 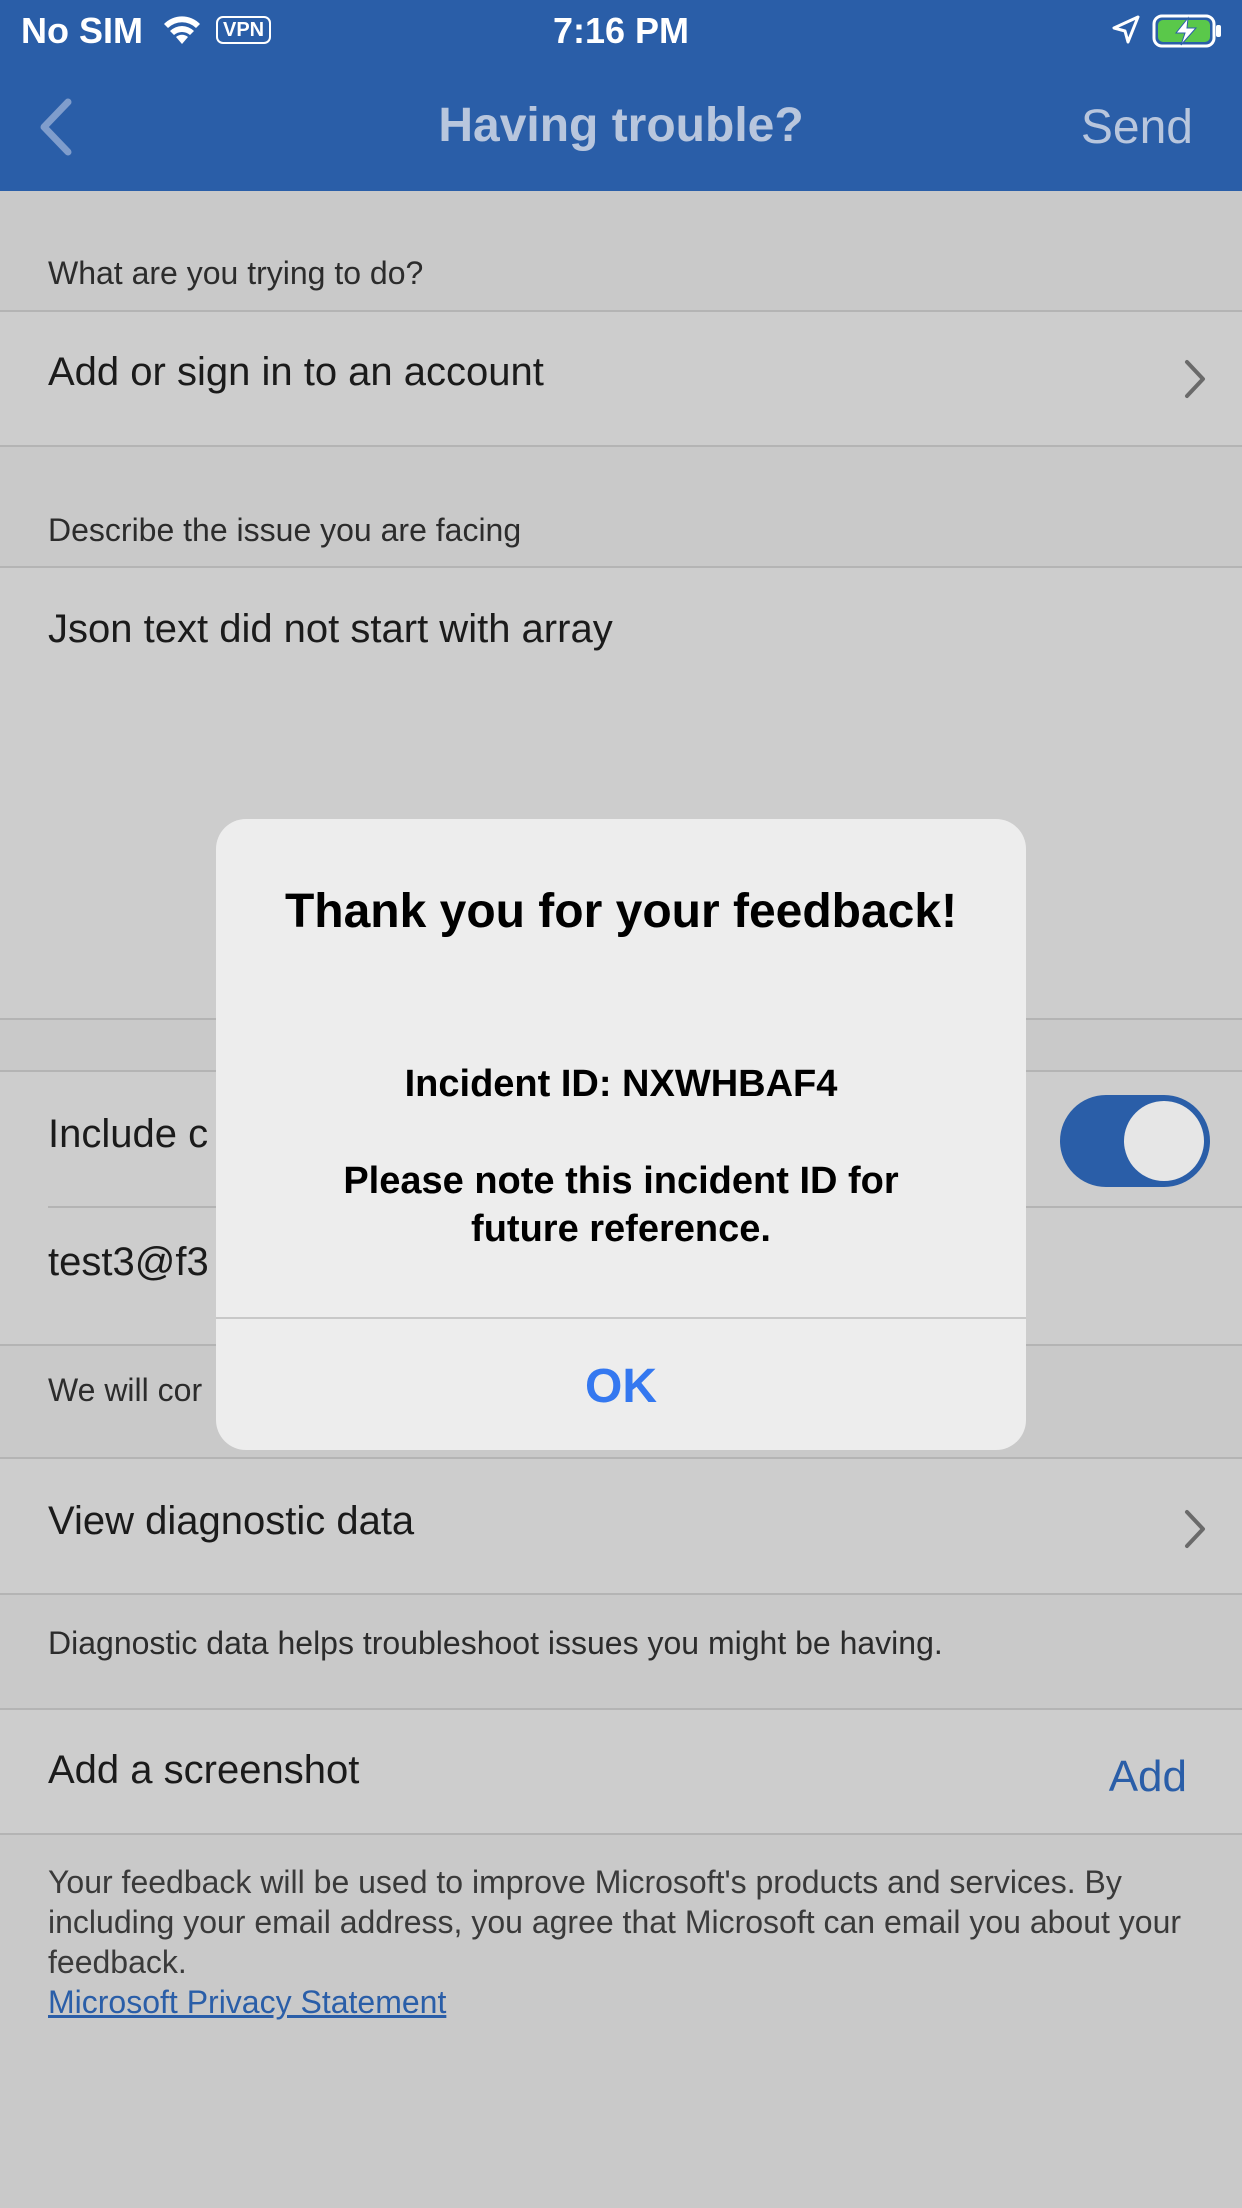 I want to click on nav-bar: Having trouble? Send, so click(x=621, y=126).